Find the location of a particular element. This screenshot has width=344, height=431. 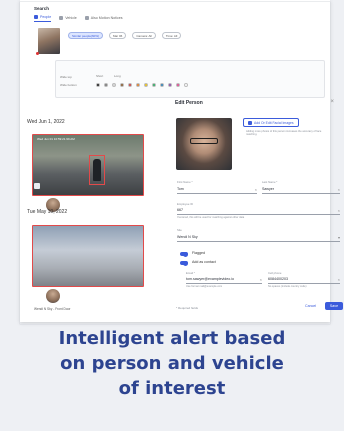

camera-icon is located at coordinates (37, 186).